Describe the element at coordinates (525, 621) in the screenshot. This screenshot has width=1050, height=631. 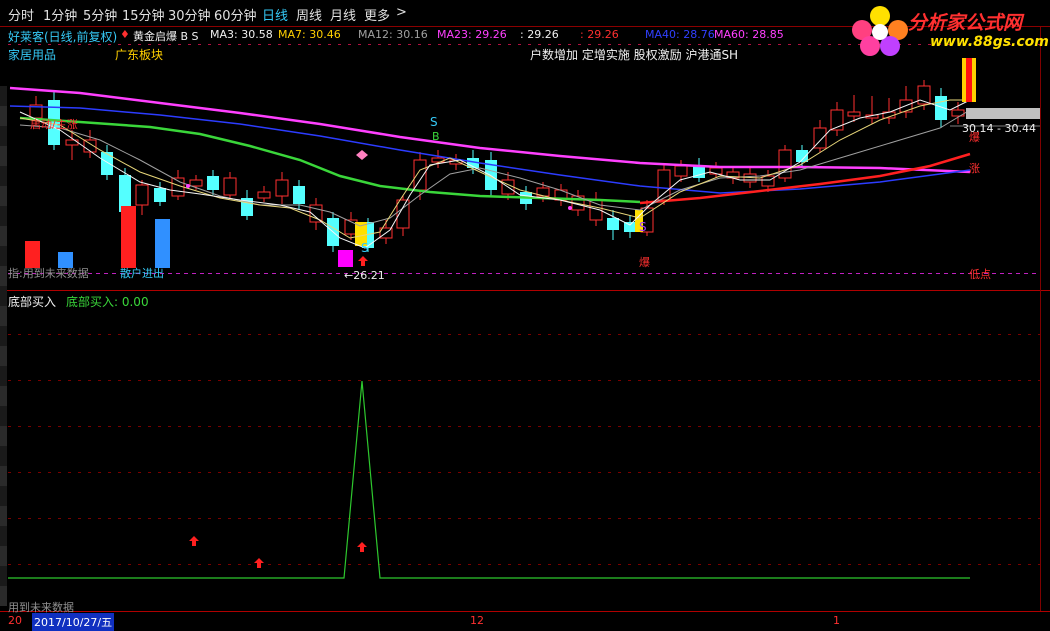
I see `date-axis: 20 2017/10/27/五 12 1` at that location.